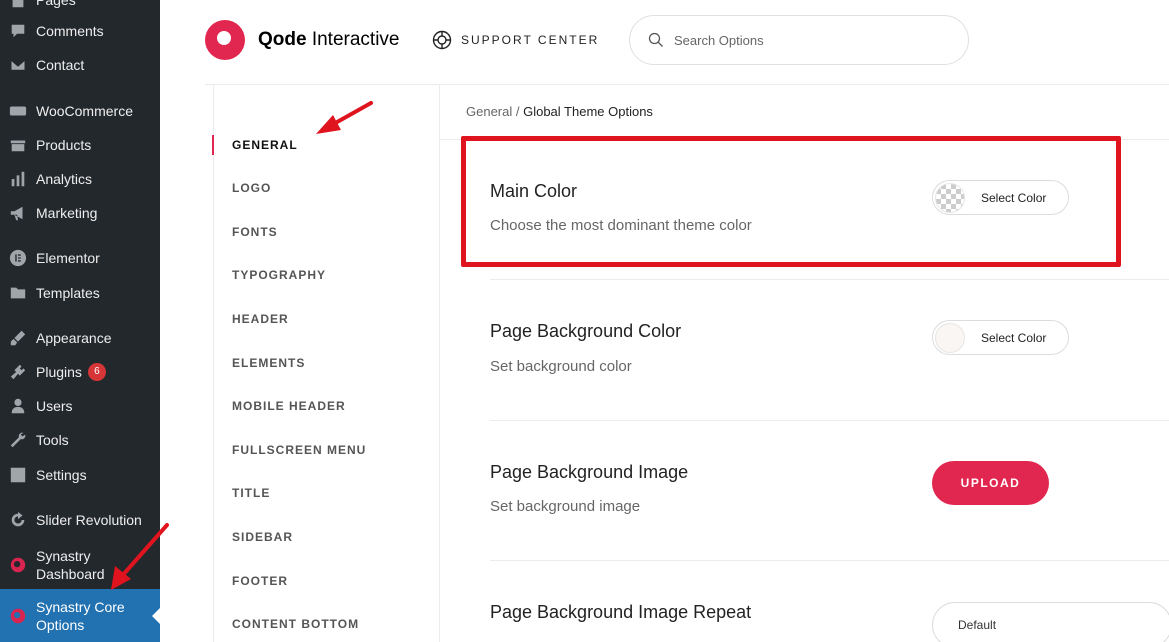 The height and width of the screenshot is (642, 1169). I want to click on sidebar-item-label: Comments, so click(70, 31).